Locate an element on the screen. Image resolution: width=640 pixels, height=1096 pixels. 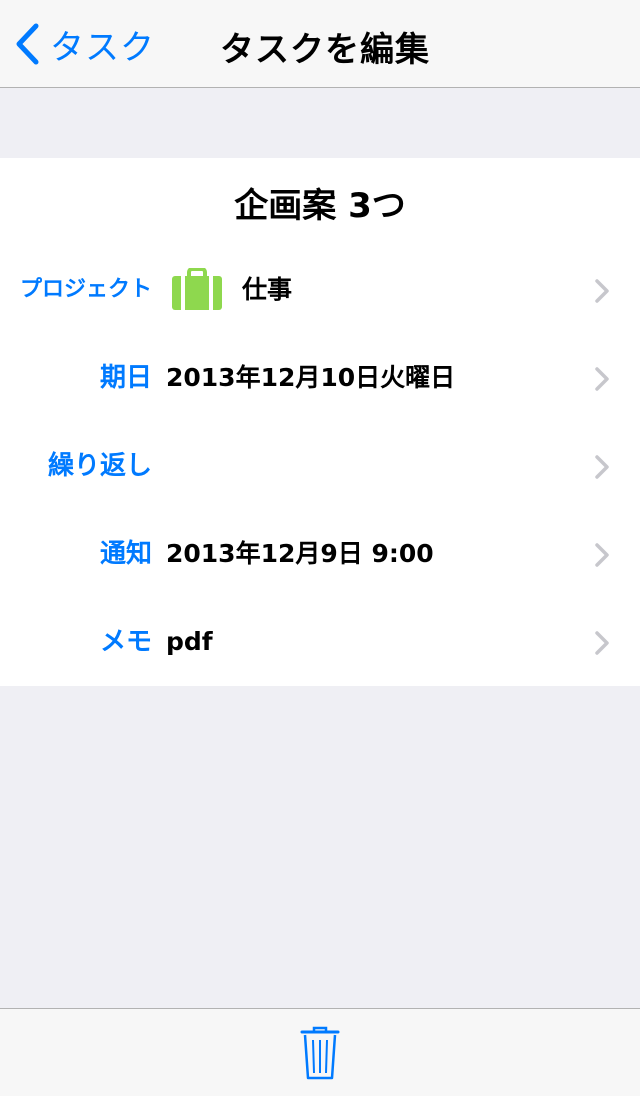
briefcase-icon is located at coordinates (197, 289).